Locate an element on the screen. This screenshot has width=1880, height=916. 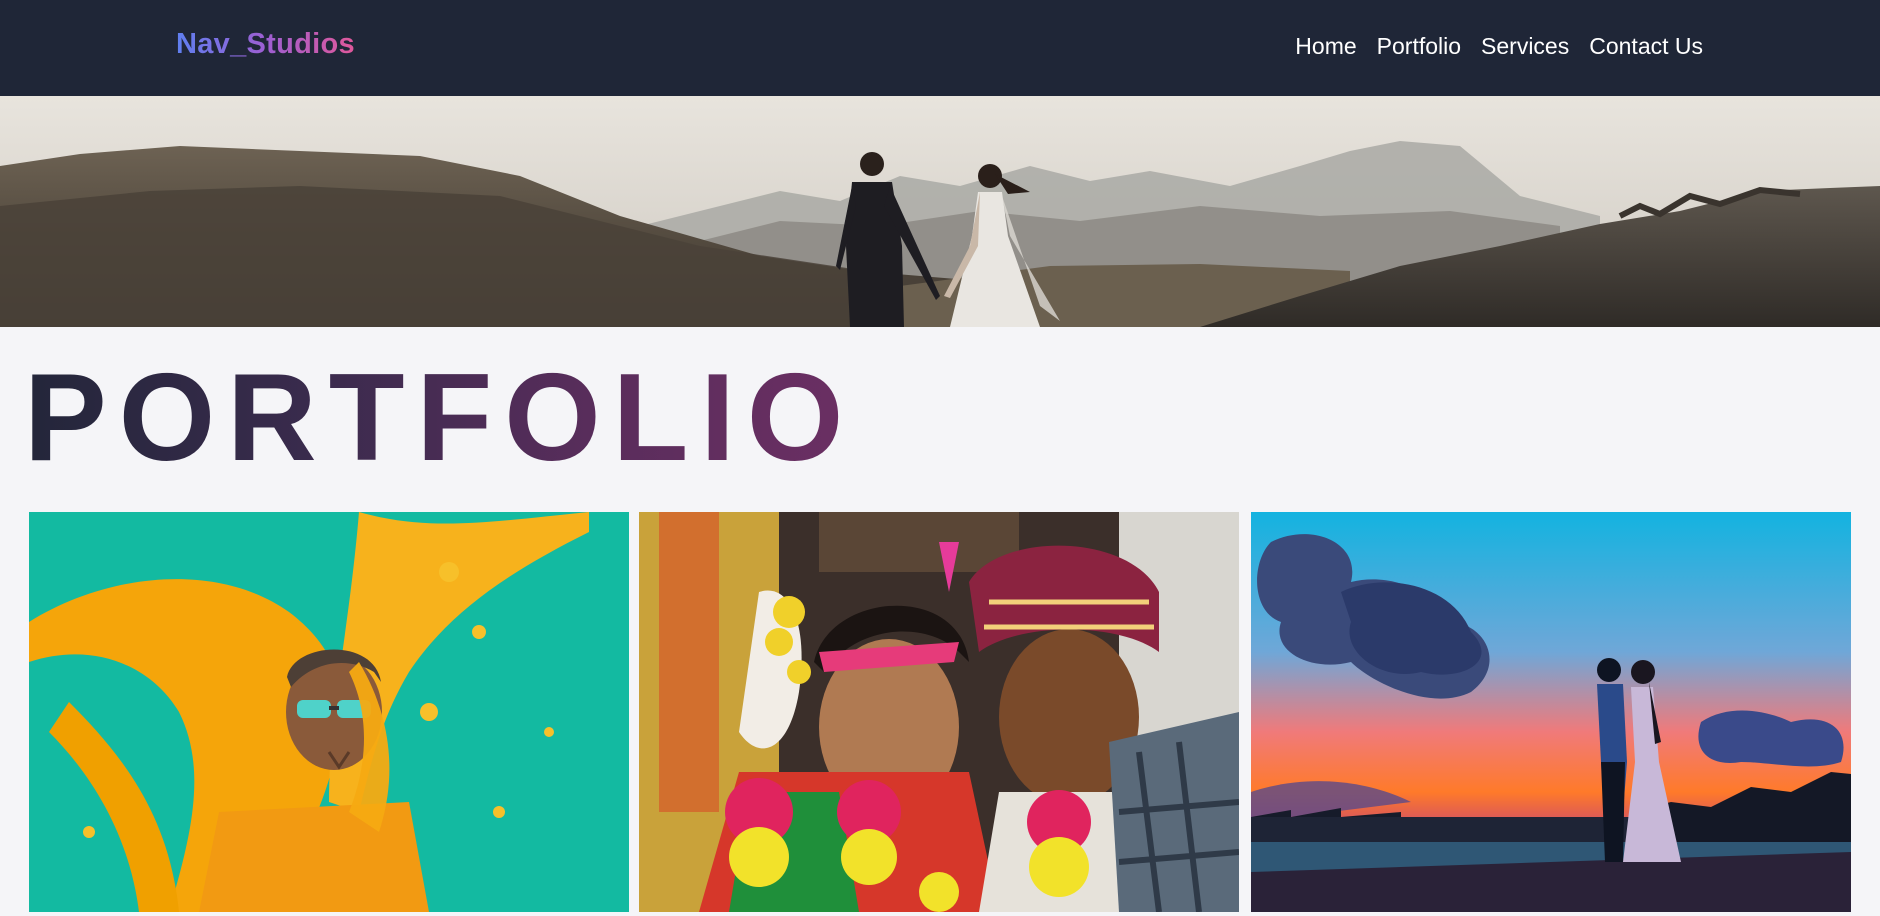
gallery-image-wedding is located at coordinates (939, 712).